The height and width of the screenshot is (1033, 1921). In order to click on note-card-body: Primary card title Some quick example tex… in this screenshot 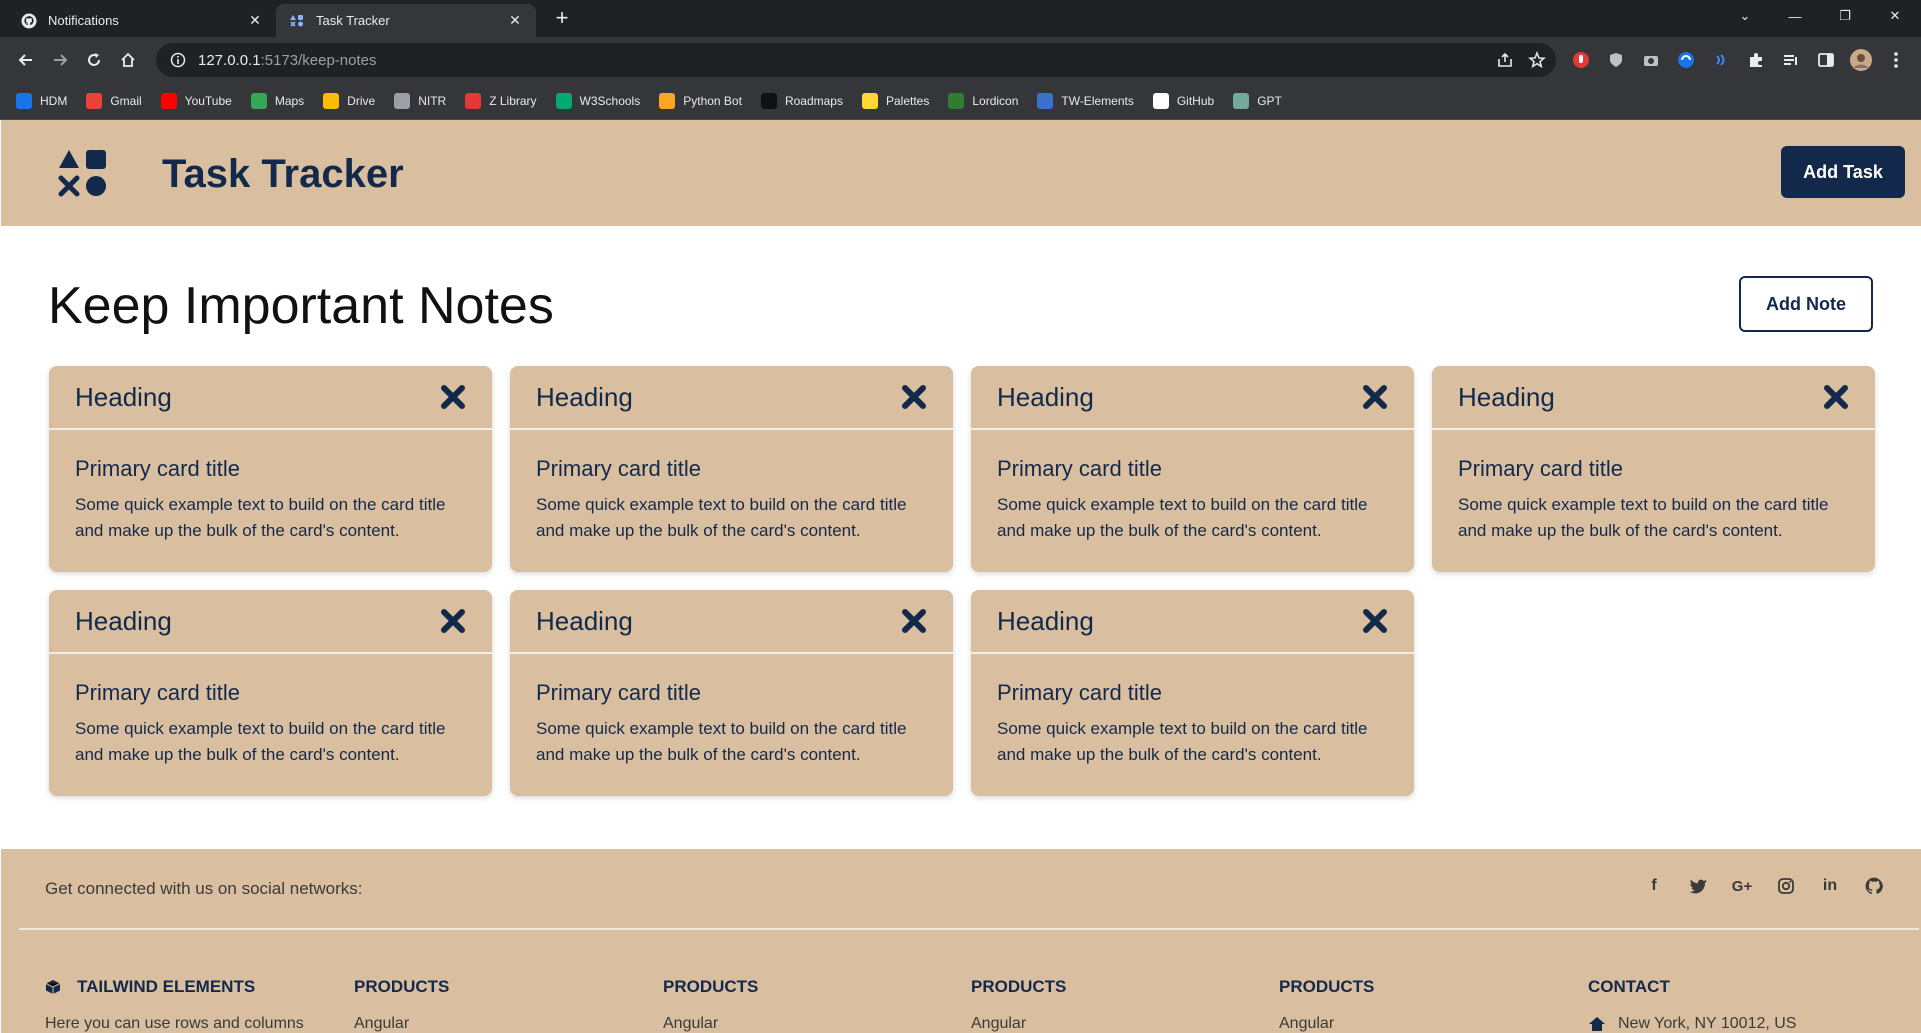, I will do `click(1192, 487)`.